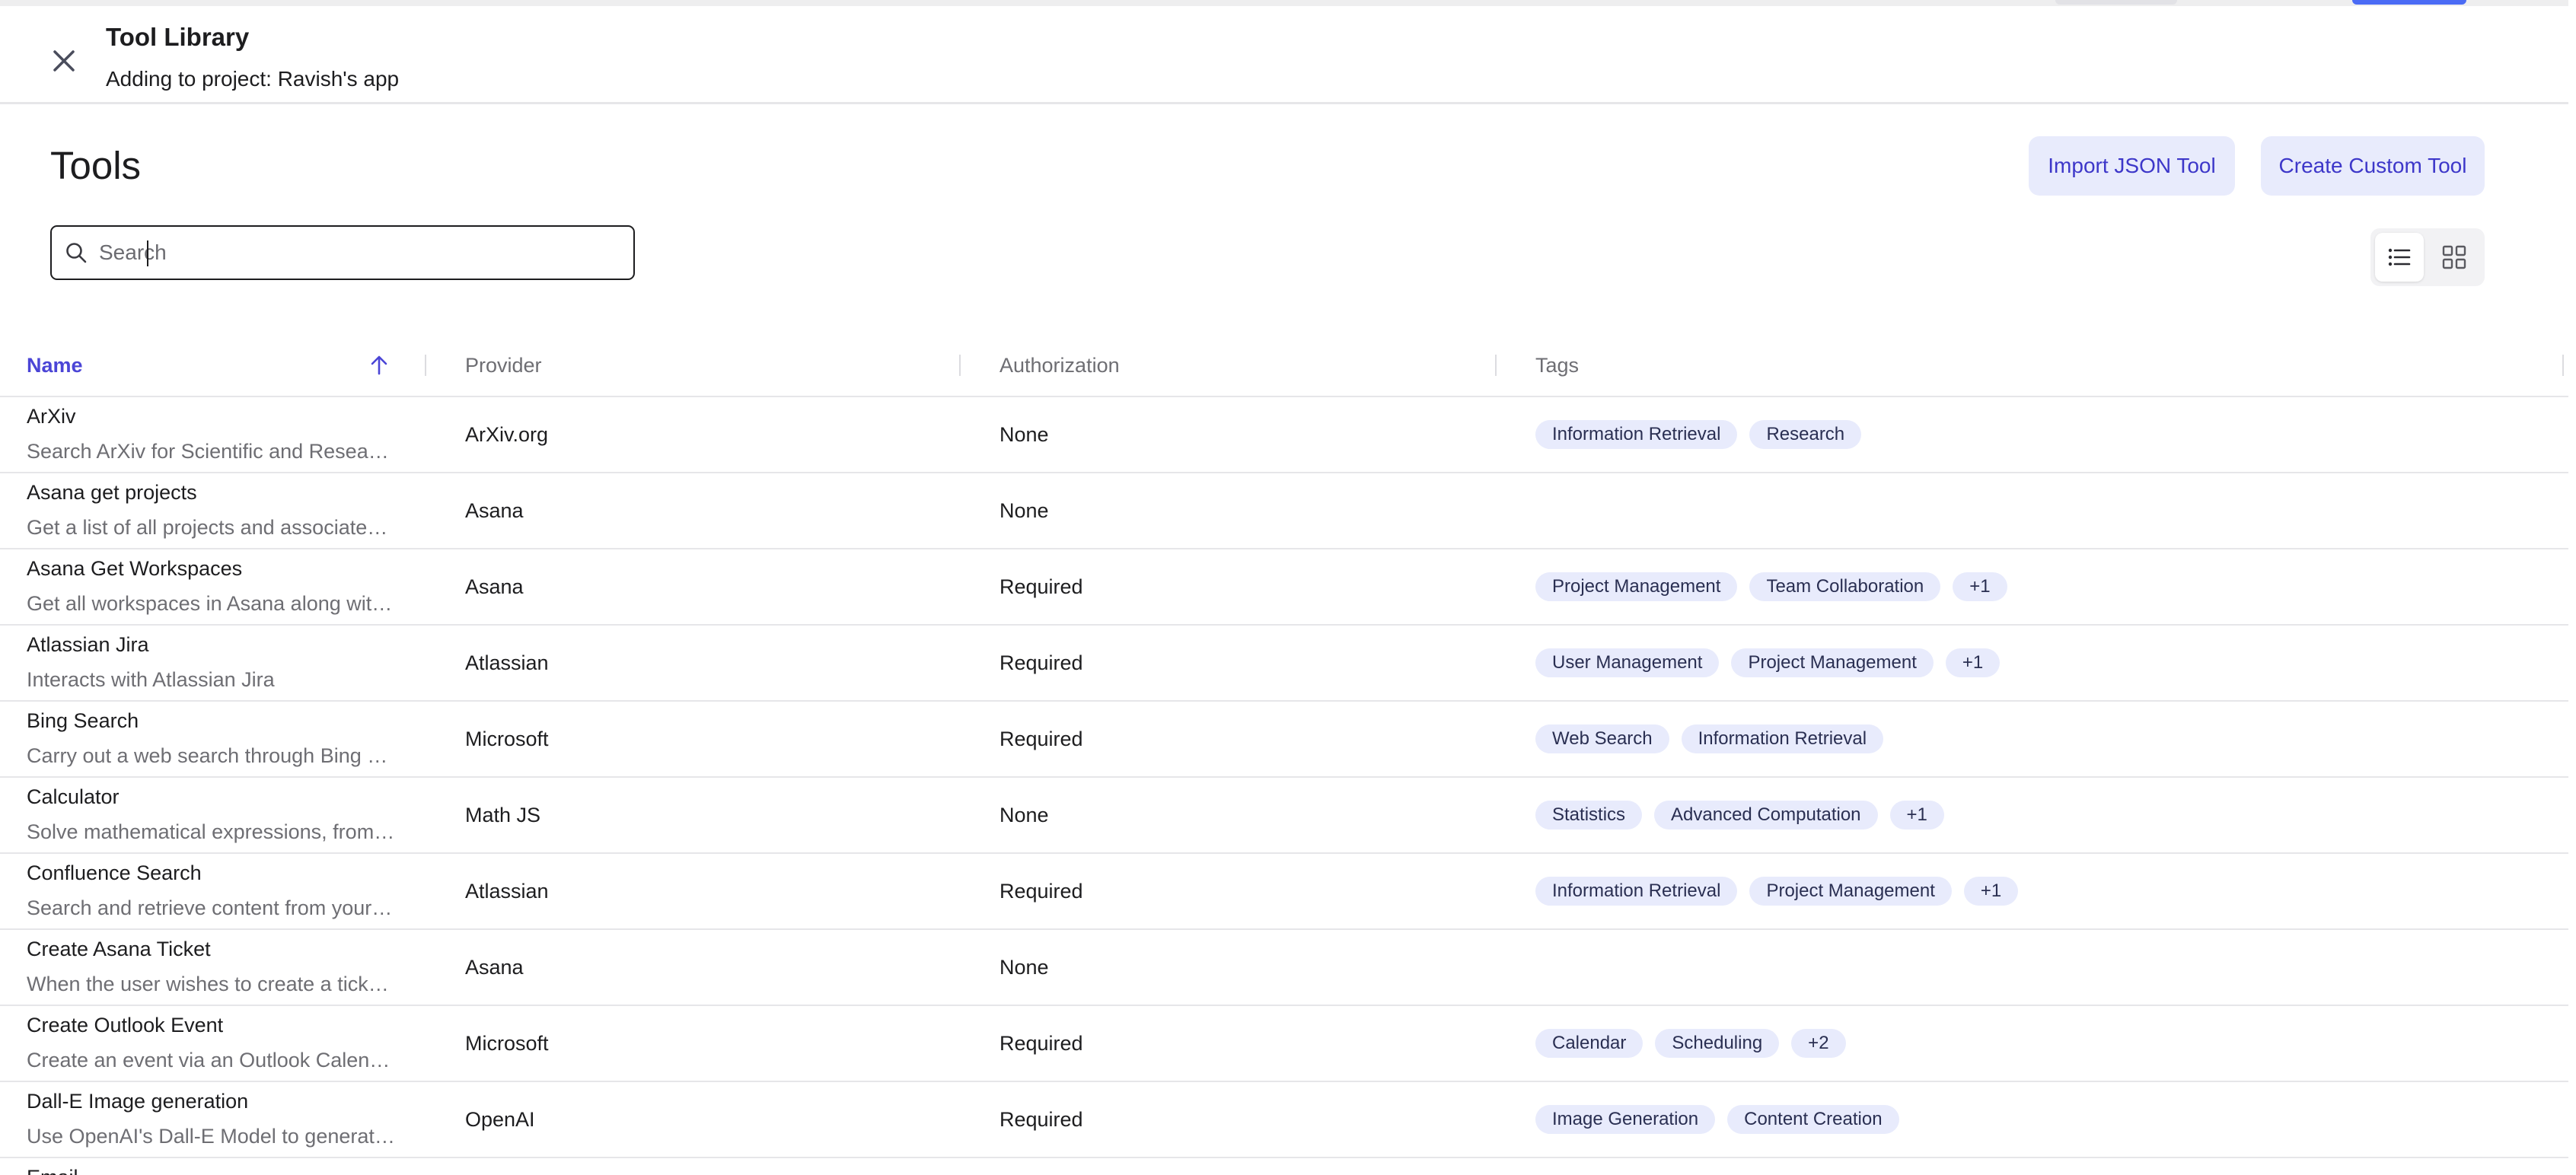 The height and width of the screenshot is (1175, 2576). Describe the element at coordinates (1059, 366) in the screenshot. I see `column-header-authorization: Authorization` at that location.